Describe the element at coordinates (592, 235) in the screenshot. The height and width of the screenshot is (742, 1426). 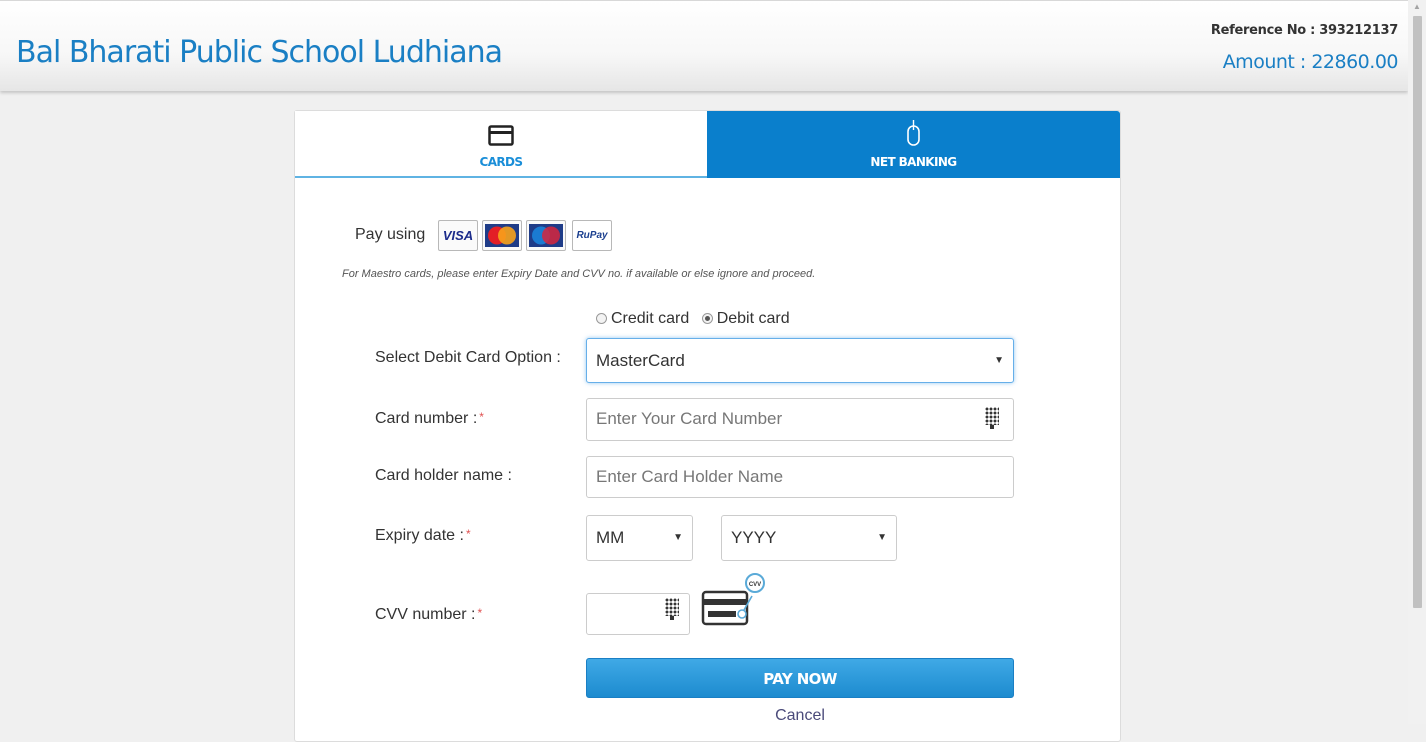
I see `rupay-logo: RuPay` at that location.